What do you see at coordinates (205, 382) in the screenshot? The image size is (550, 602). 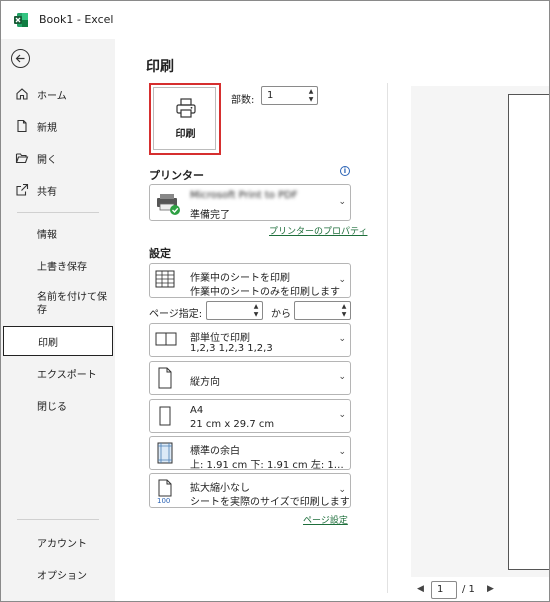 I see `orientation-title: 縦方向` at bounding box center [205, 382].